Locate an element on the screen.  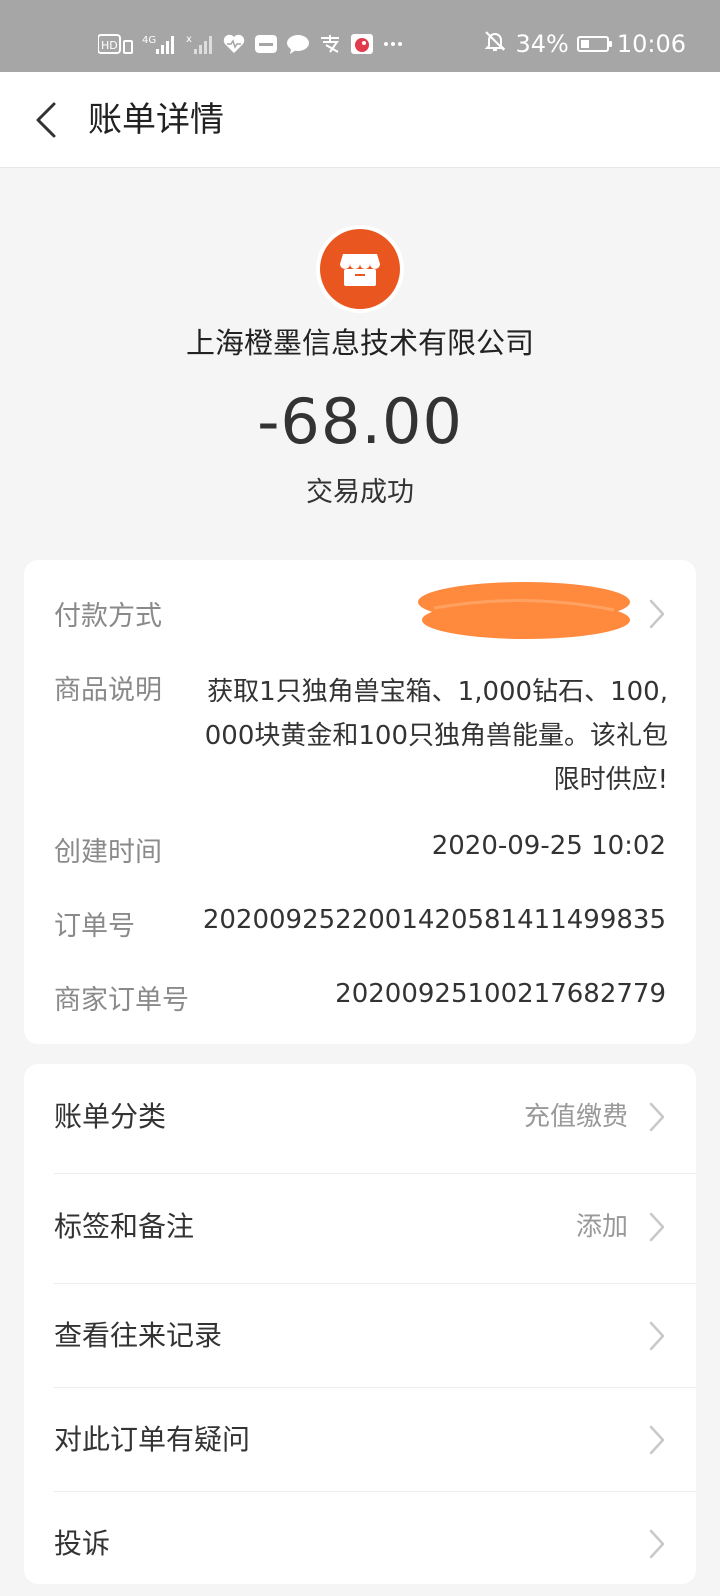
complaint-label: 投诉 is located at coordinates (82, 1543).